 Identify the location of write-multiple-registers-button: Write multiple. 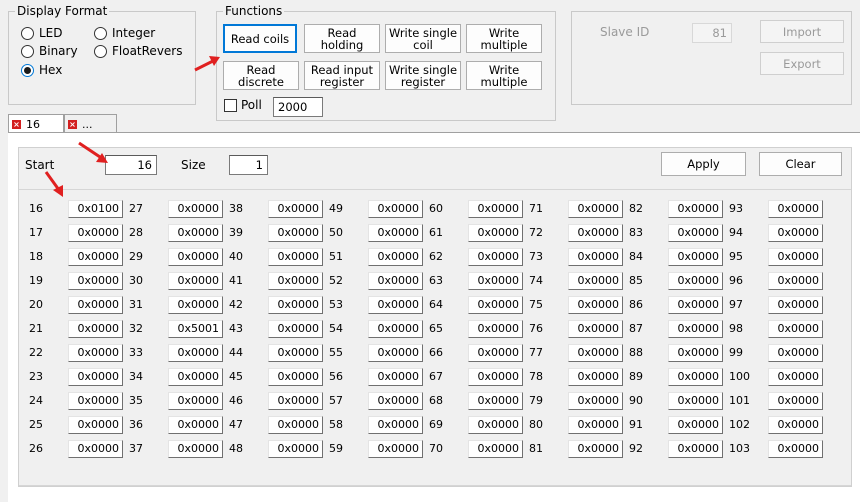
(504, 75).